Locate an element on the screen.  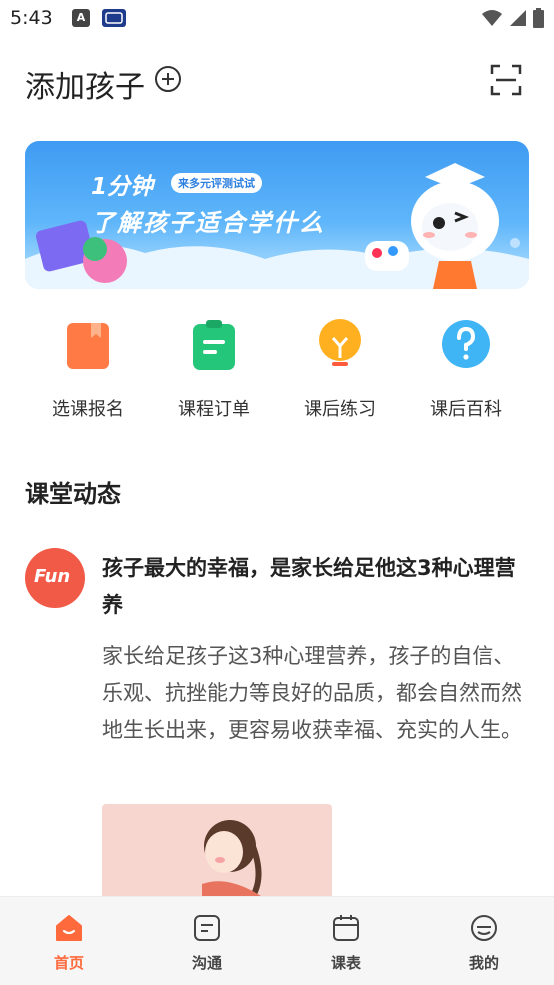
quick-action-encyclopedia: 课后百科 is located at coordinates (466, 369).